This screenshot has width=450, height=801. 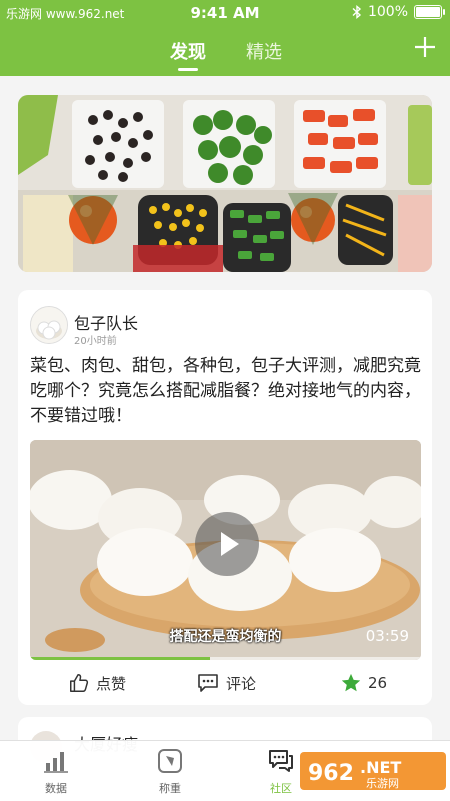 What do you see at coordinates (170, 788) in the screenshot?
I see `nav-weigh-label: 称重` at bounding box center [170, 788].